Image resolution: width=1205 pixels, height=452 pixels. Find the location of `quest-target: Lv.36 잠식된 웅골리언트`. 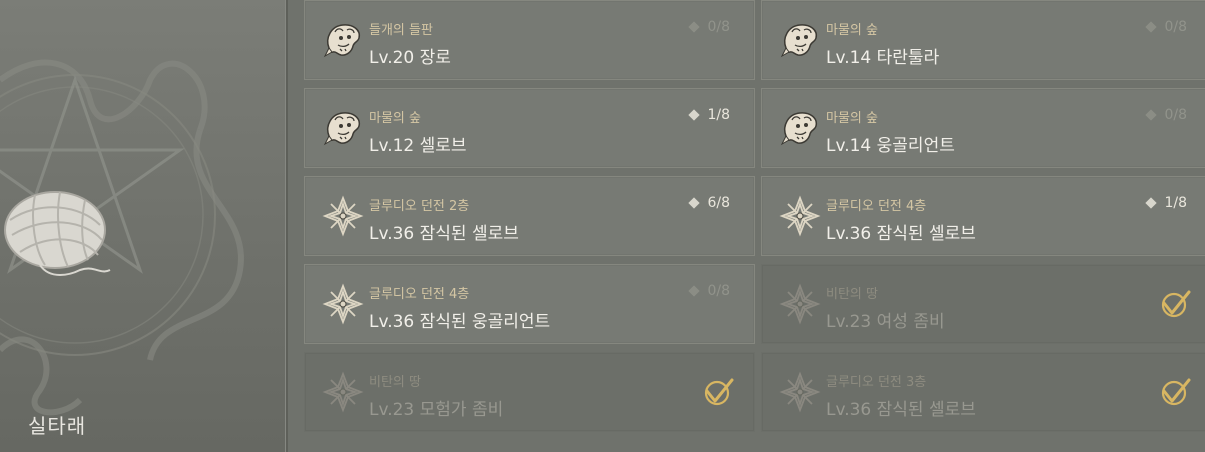

quest-target: Lv.36 잠식된 웅골리언트 is located at coordinates (460, 322).